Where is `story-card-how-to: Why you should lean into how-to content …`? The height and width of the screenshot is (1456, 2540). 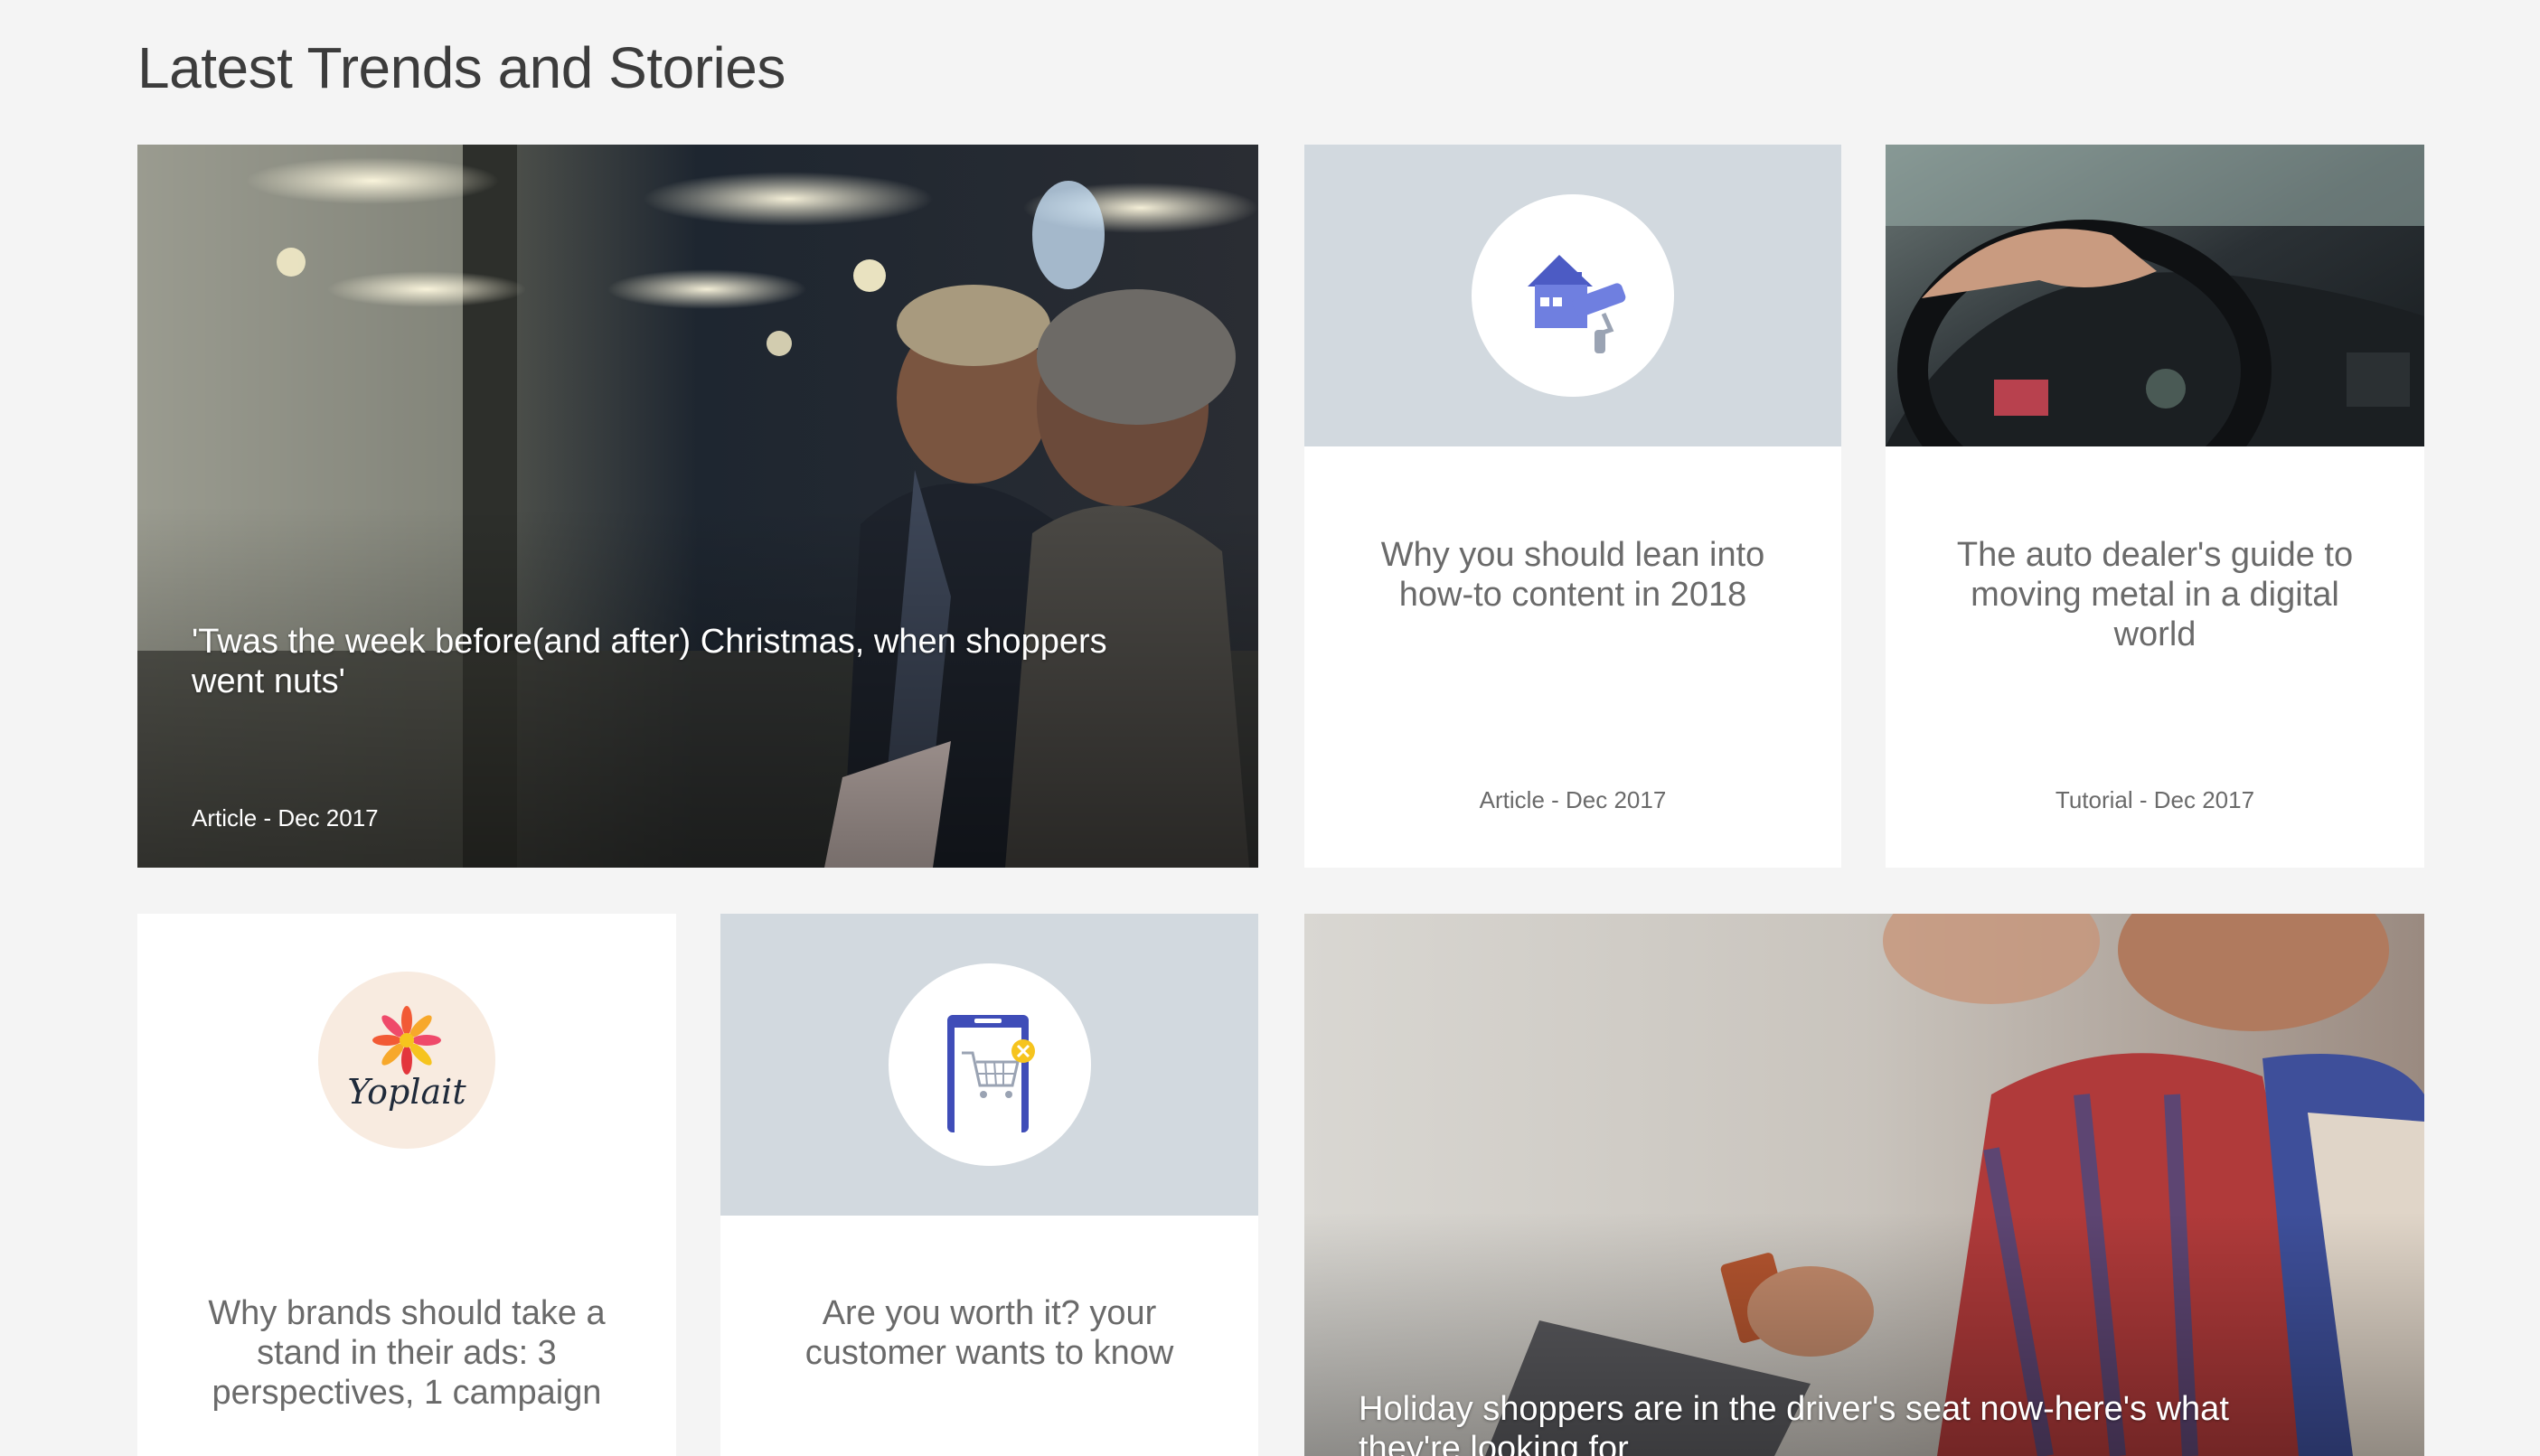 story-card-how-to: Why you should lean into how-to content … is located at coordinates (1572, 507).